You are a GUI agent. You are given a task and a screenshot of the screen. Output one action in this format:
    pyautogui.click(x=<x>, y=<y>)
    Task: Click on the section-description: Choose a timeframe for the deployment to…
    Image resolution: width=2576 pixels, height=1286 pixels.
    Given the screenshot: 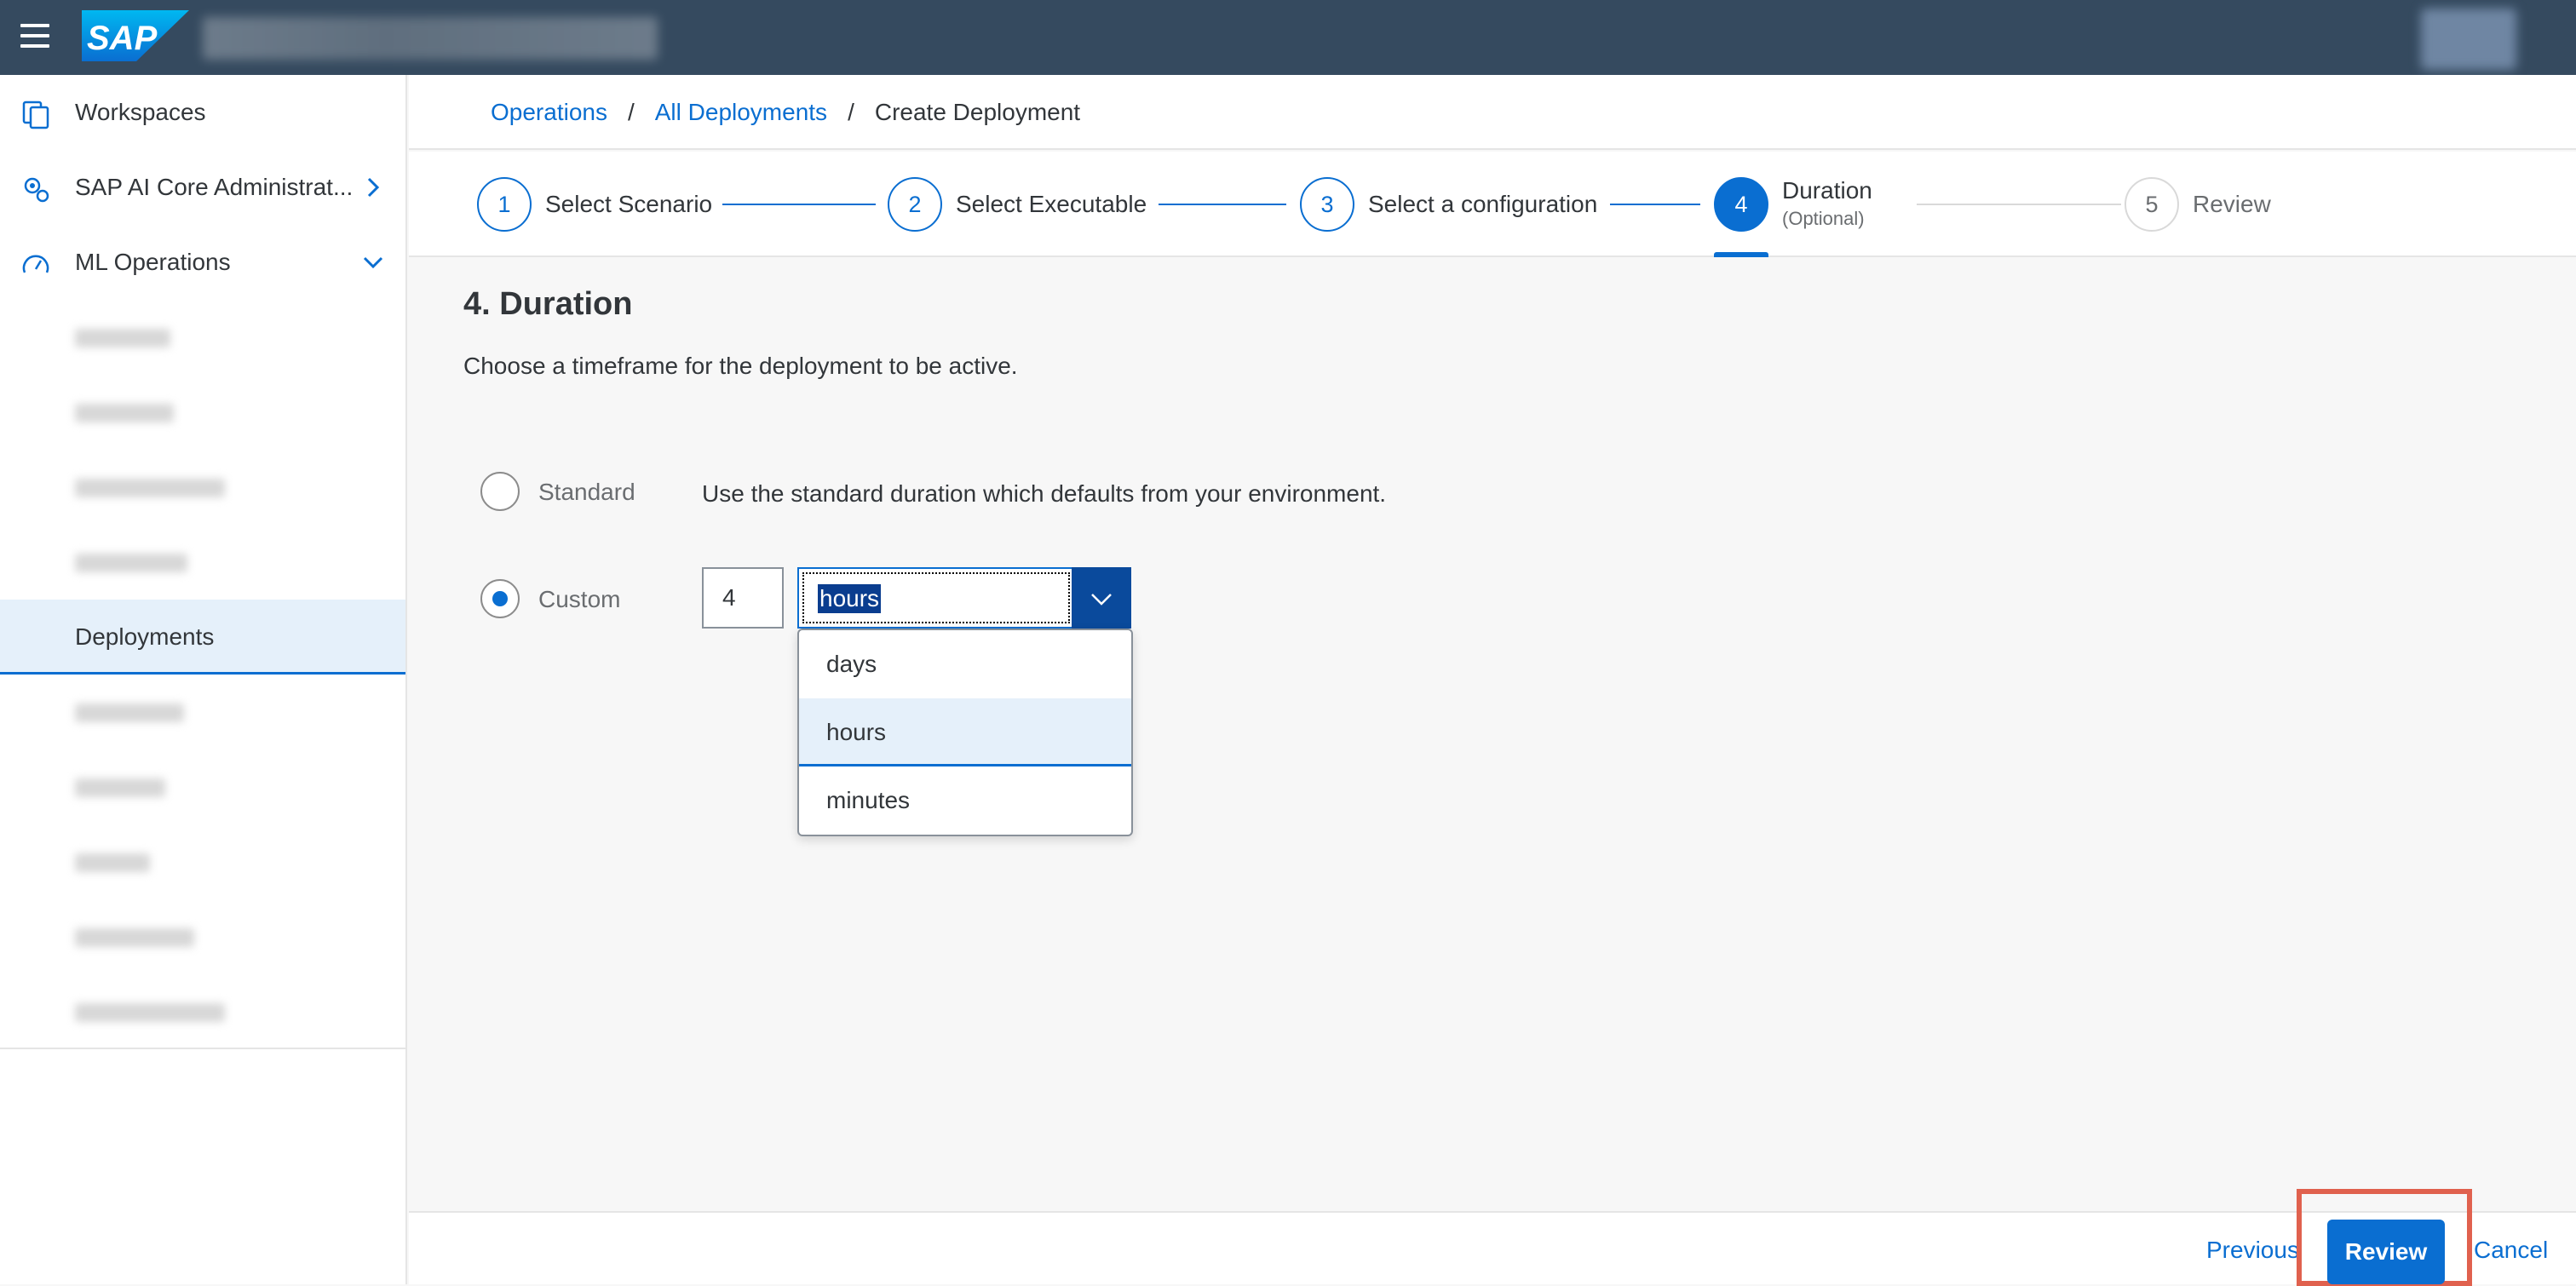 What is the action you would take?
    pyautogui.click(x=741, y=366)
    